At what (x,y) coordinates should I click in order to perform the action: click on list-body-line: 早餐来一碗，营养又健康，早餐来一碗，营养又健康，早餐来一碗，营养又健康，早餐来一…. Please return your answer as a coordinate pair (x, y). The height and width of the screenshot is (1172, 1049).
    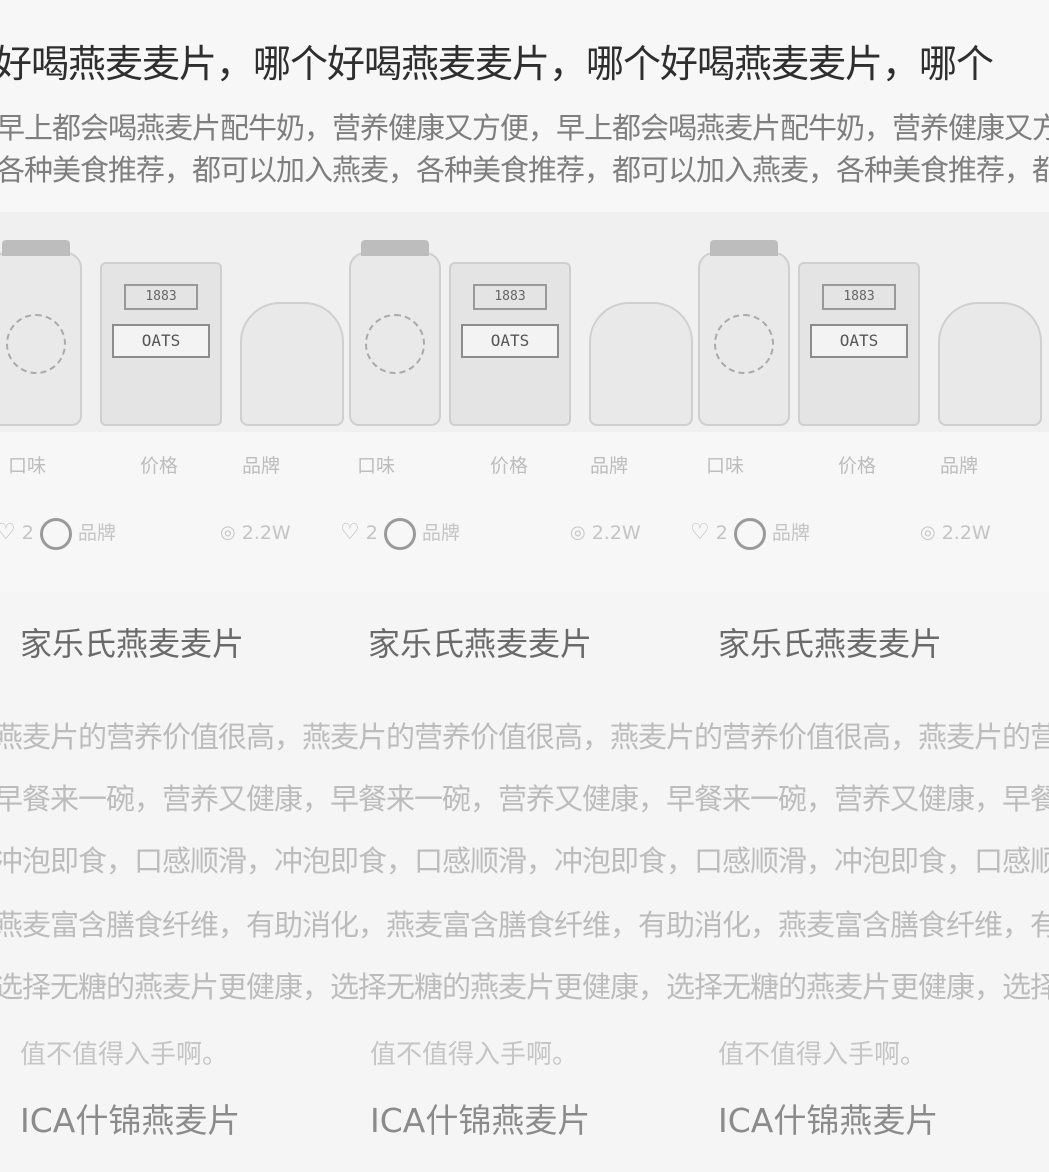
    Looking at the image, I should click on (524, 799).